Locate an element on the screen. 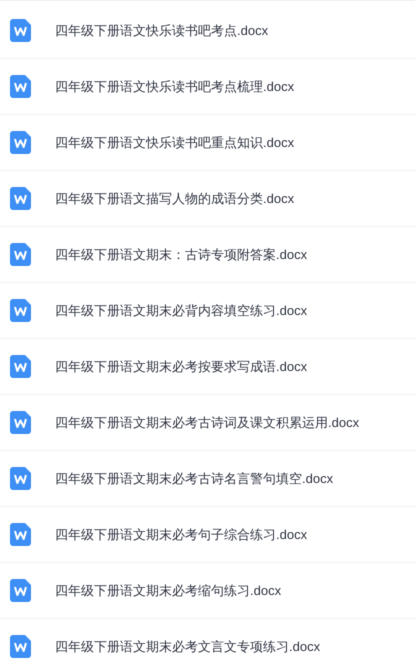 This screenshot has height=665, width=415. file-row: 四年级下册语文快乐读书吧重点知识.docx is located at coordinates (207, 143).